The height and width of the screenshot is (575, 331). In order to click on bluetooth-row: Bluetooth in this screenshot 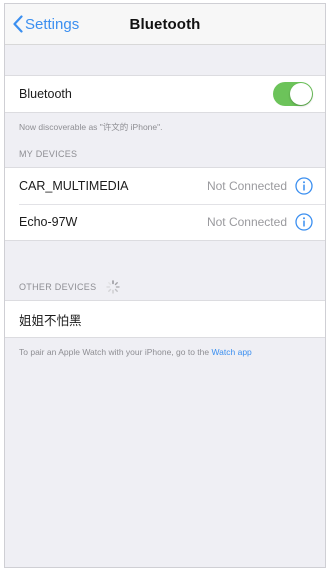, I will do `click(165, 94)`.